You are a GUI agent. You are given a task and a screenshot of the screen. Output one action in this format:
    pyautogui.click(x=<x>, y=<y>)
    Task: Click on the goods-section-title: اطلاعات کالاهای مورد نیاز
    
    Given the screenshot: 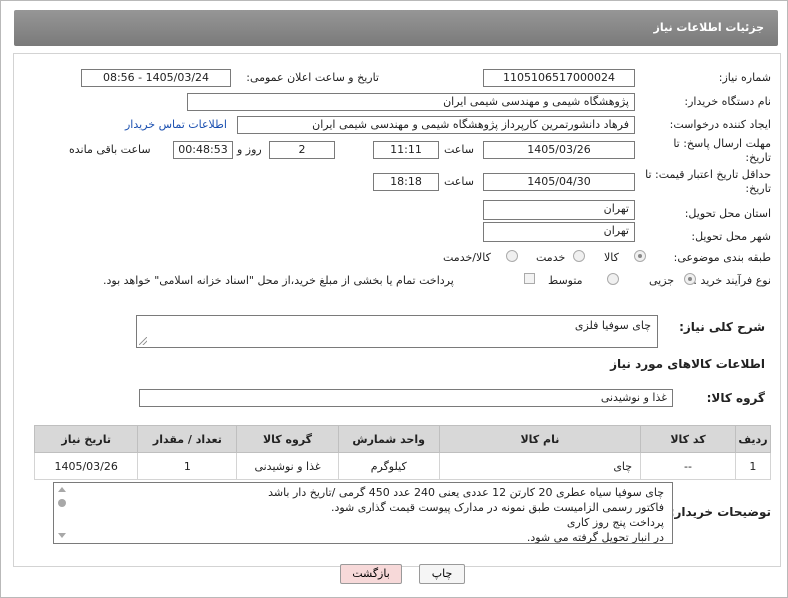 What is the action you would take?
    pyautogui.click(x=687, y=364)
    